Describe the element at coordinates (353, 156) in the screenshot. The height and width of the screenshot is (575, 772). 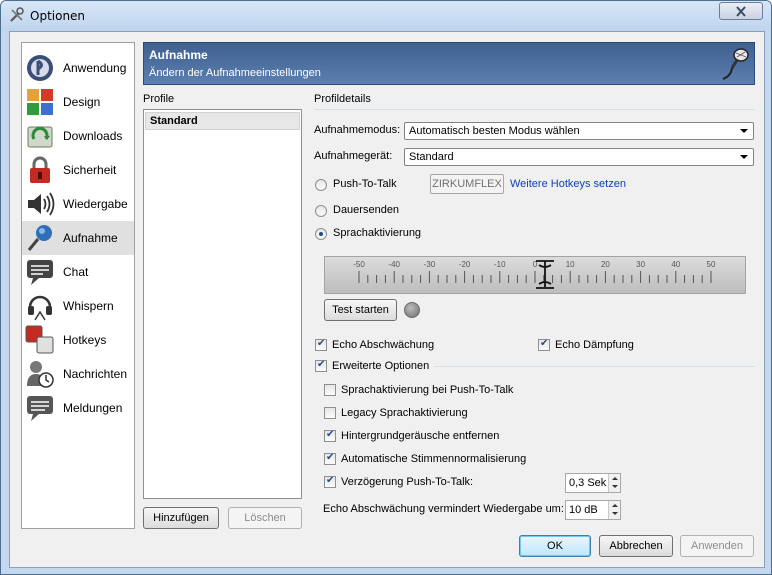
I see `recording-device-label: Aufnahmegerät:` at that location.